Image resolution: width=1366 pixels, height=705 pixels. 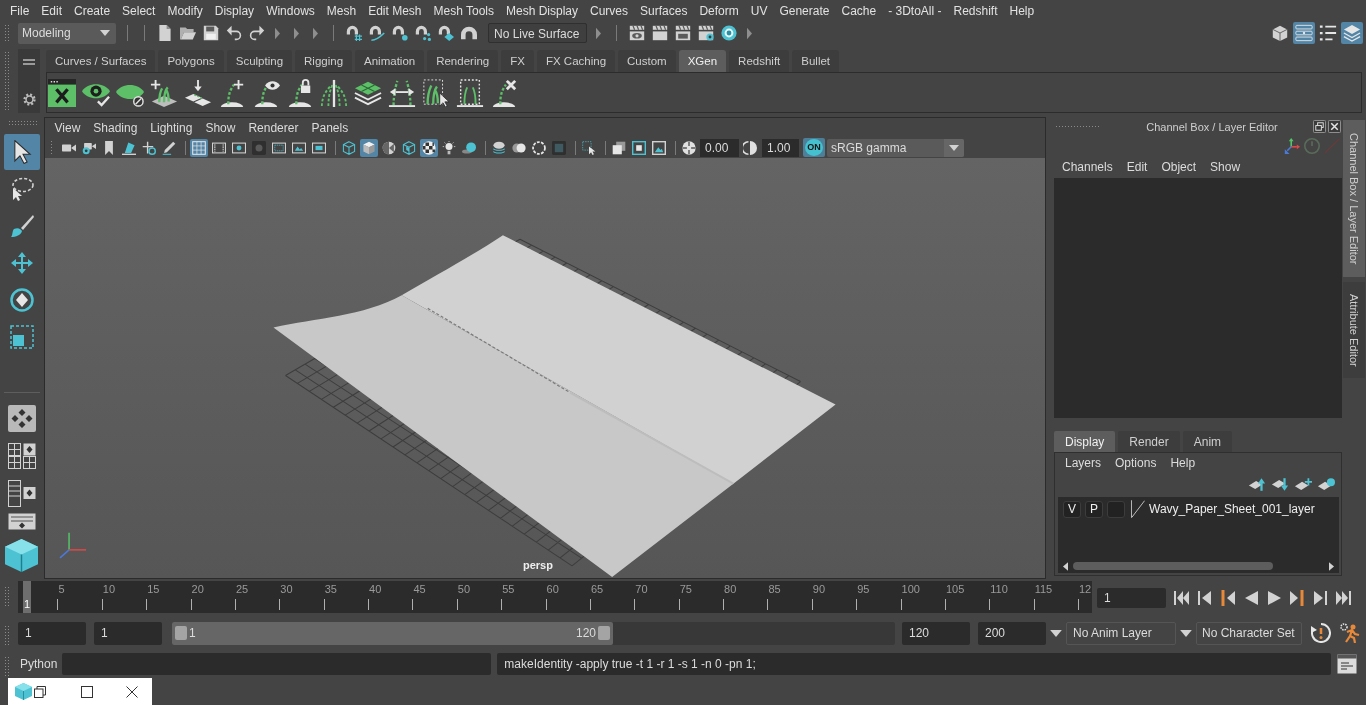 I want to click on clapperboard-icon, so click(x=659, y=33).